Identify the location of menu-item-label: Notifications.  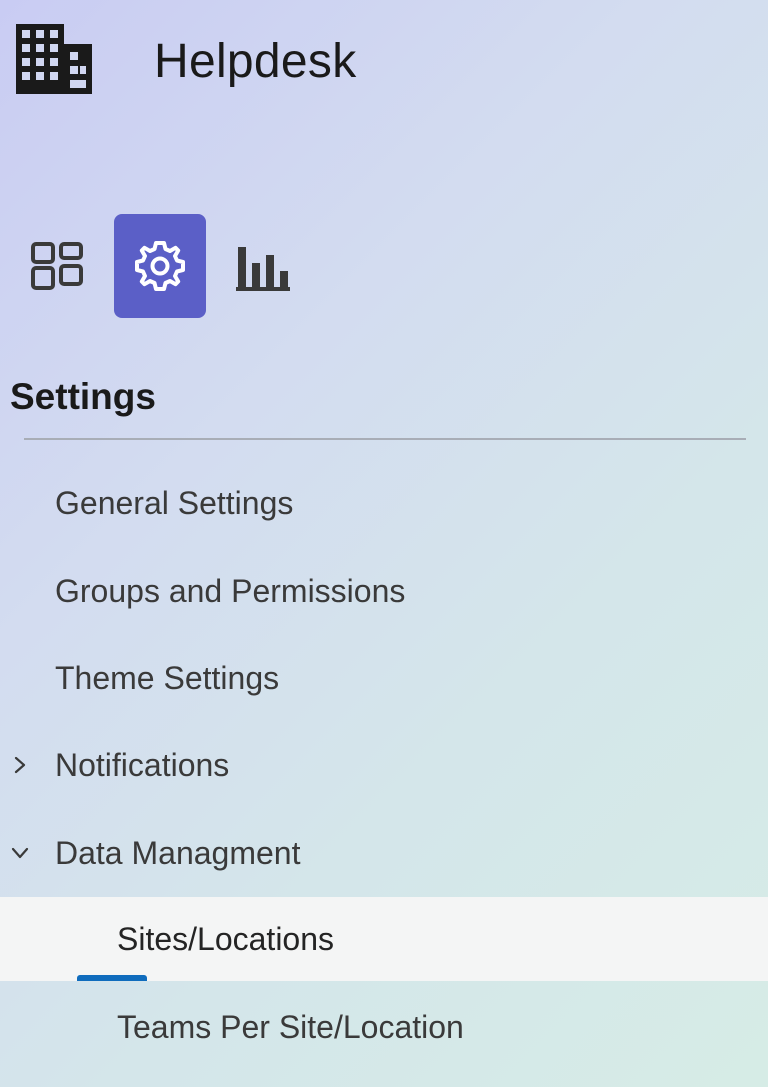
(142, 764).